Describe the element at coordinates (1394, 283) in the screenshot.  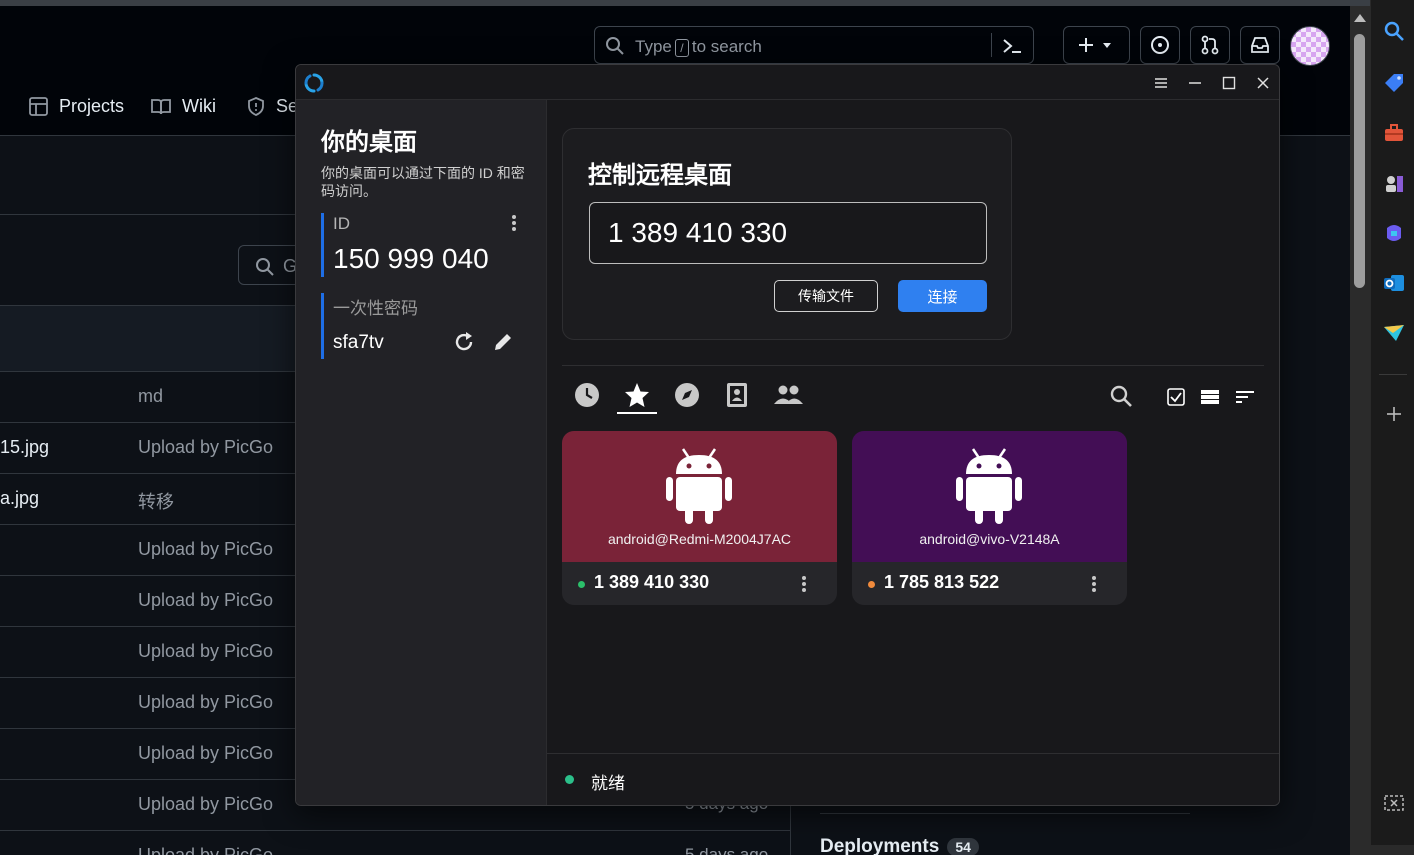
I see `outlook-icon` at that location.